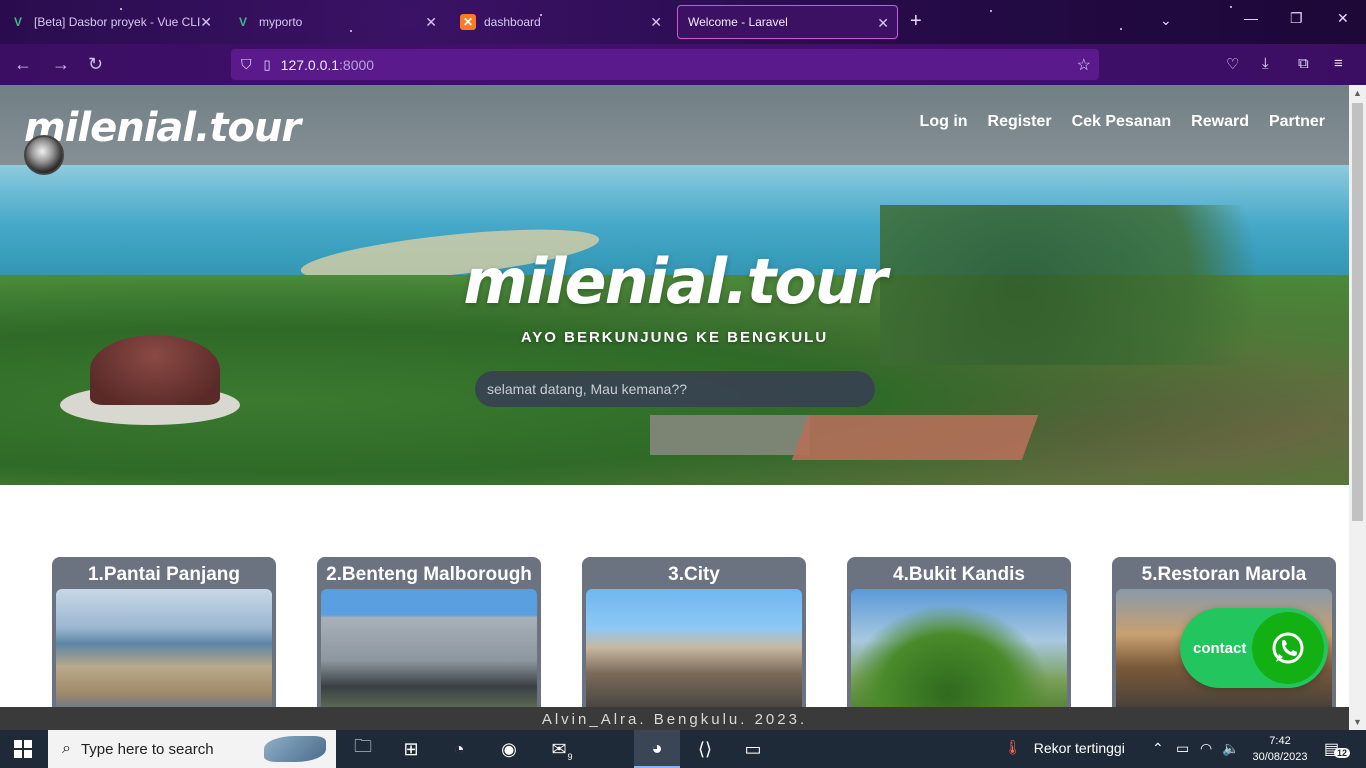  I want to click on bookmark-star-icon: ☆, so click(1084, 65).